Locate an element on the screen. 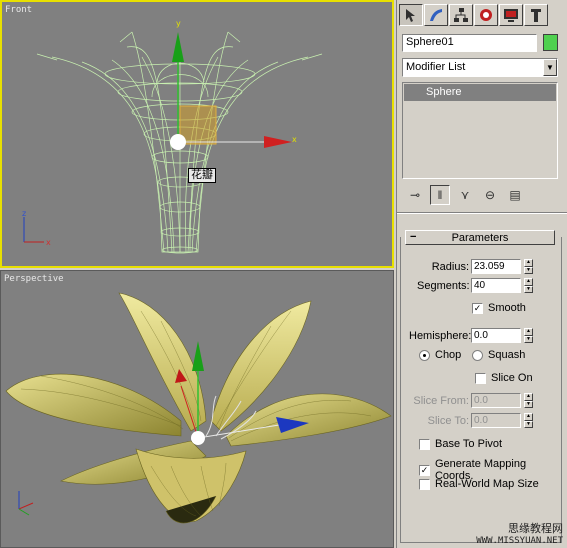 This screenshot has width=567, height=548. make-unique-button: ⋎ is located at coordinates (465, 195).